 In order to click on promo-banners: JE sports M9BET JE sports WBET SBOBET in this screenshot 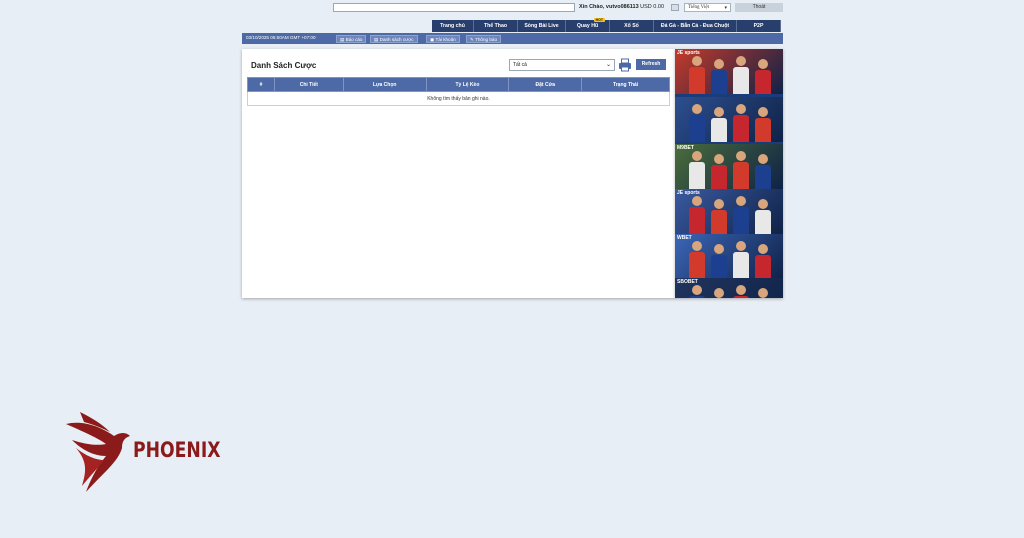, I will do `click(729, 173)`.